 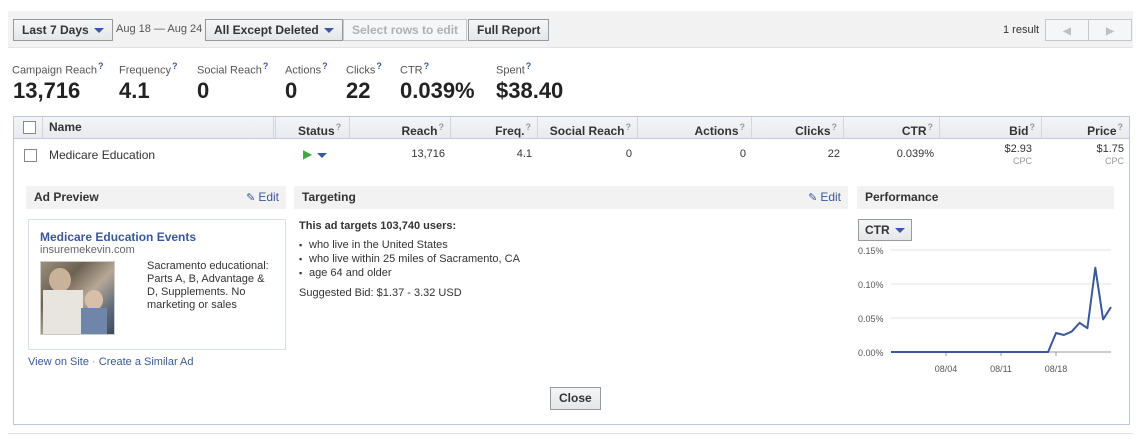 What do you see at coordinates (428, 154) in the screenshot?
I see `cell-reach: 13,716` at bounding box center [428, 154].